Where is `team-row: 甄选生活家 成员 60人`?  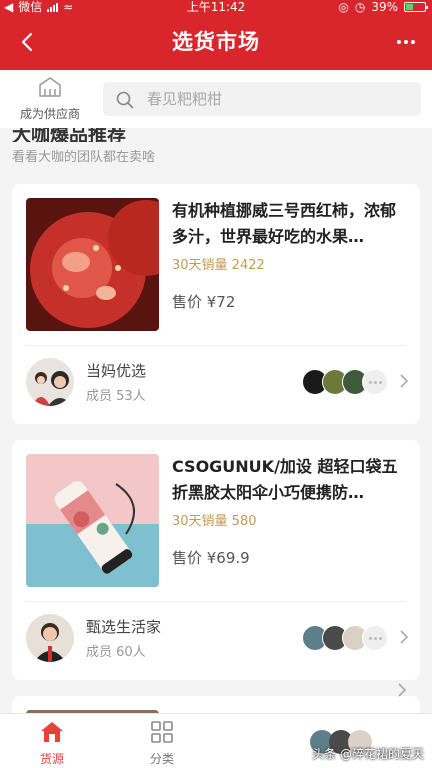 team-row: 甄选生活家 成员 60人 is located at coordinates (218, 638).